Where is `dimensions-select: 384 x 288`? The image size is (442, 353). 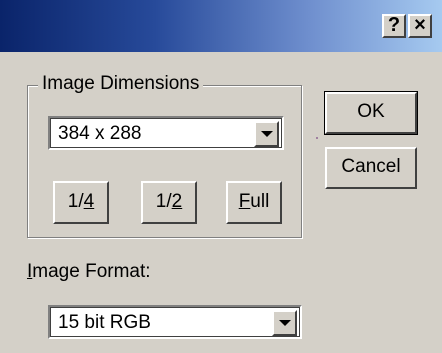 dimensions-select: 384 x 288 is located at coordinates (166, 133).